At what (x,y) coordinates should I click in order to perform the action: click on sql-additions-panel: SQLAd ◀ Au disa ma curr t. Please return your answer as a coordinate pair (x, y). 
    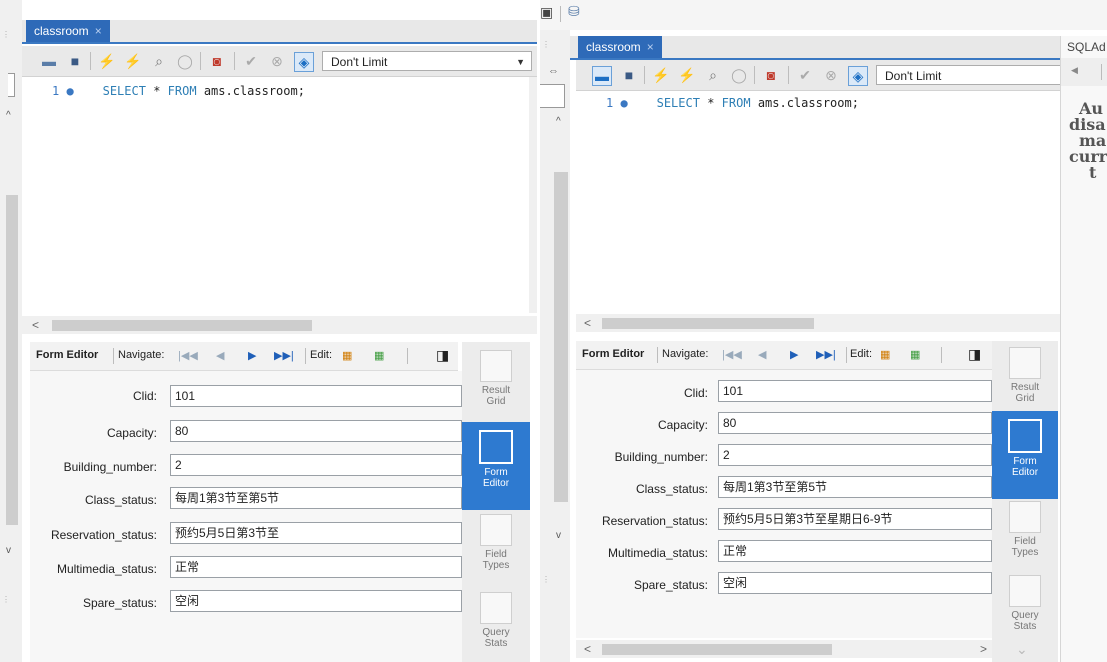
    Looking at the image, I should click on (1083, 349).